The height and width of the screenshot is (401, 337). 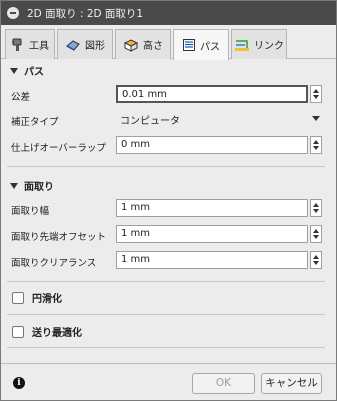 I want to click on tab-heights: 高さ, so click(x=143, y=44).